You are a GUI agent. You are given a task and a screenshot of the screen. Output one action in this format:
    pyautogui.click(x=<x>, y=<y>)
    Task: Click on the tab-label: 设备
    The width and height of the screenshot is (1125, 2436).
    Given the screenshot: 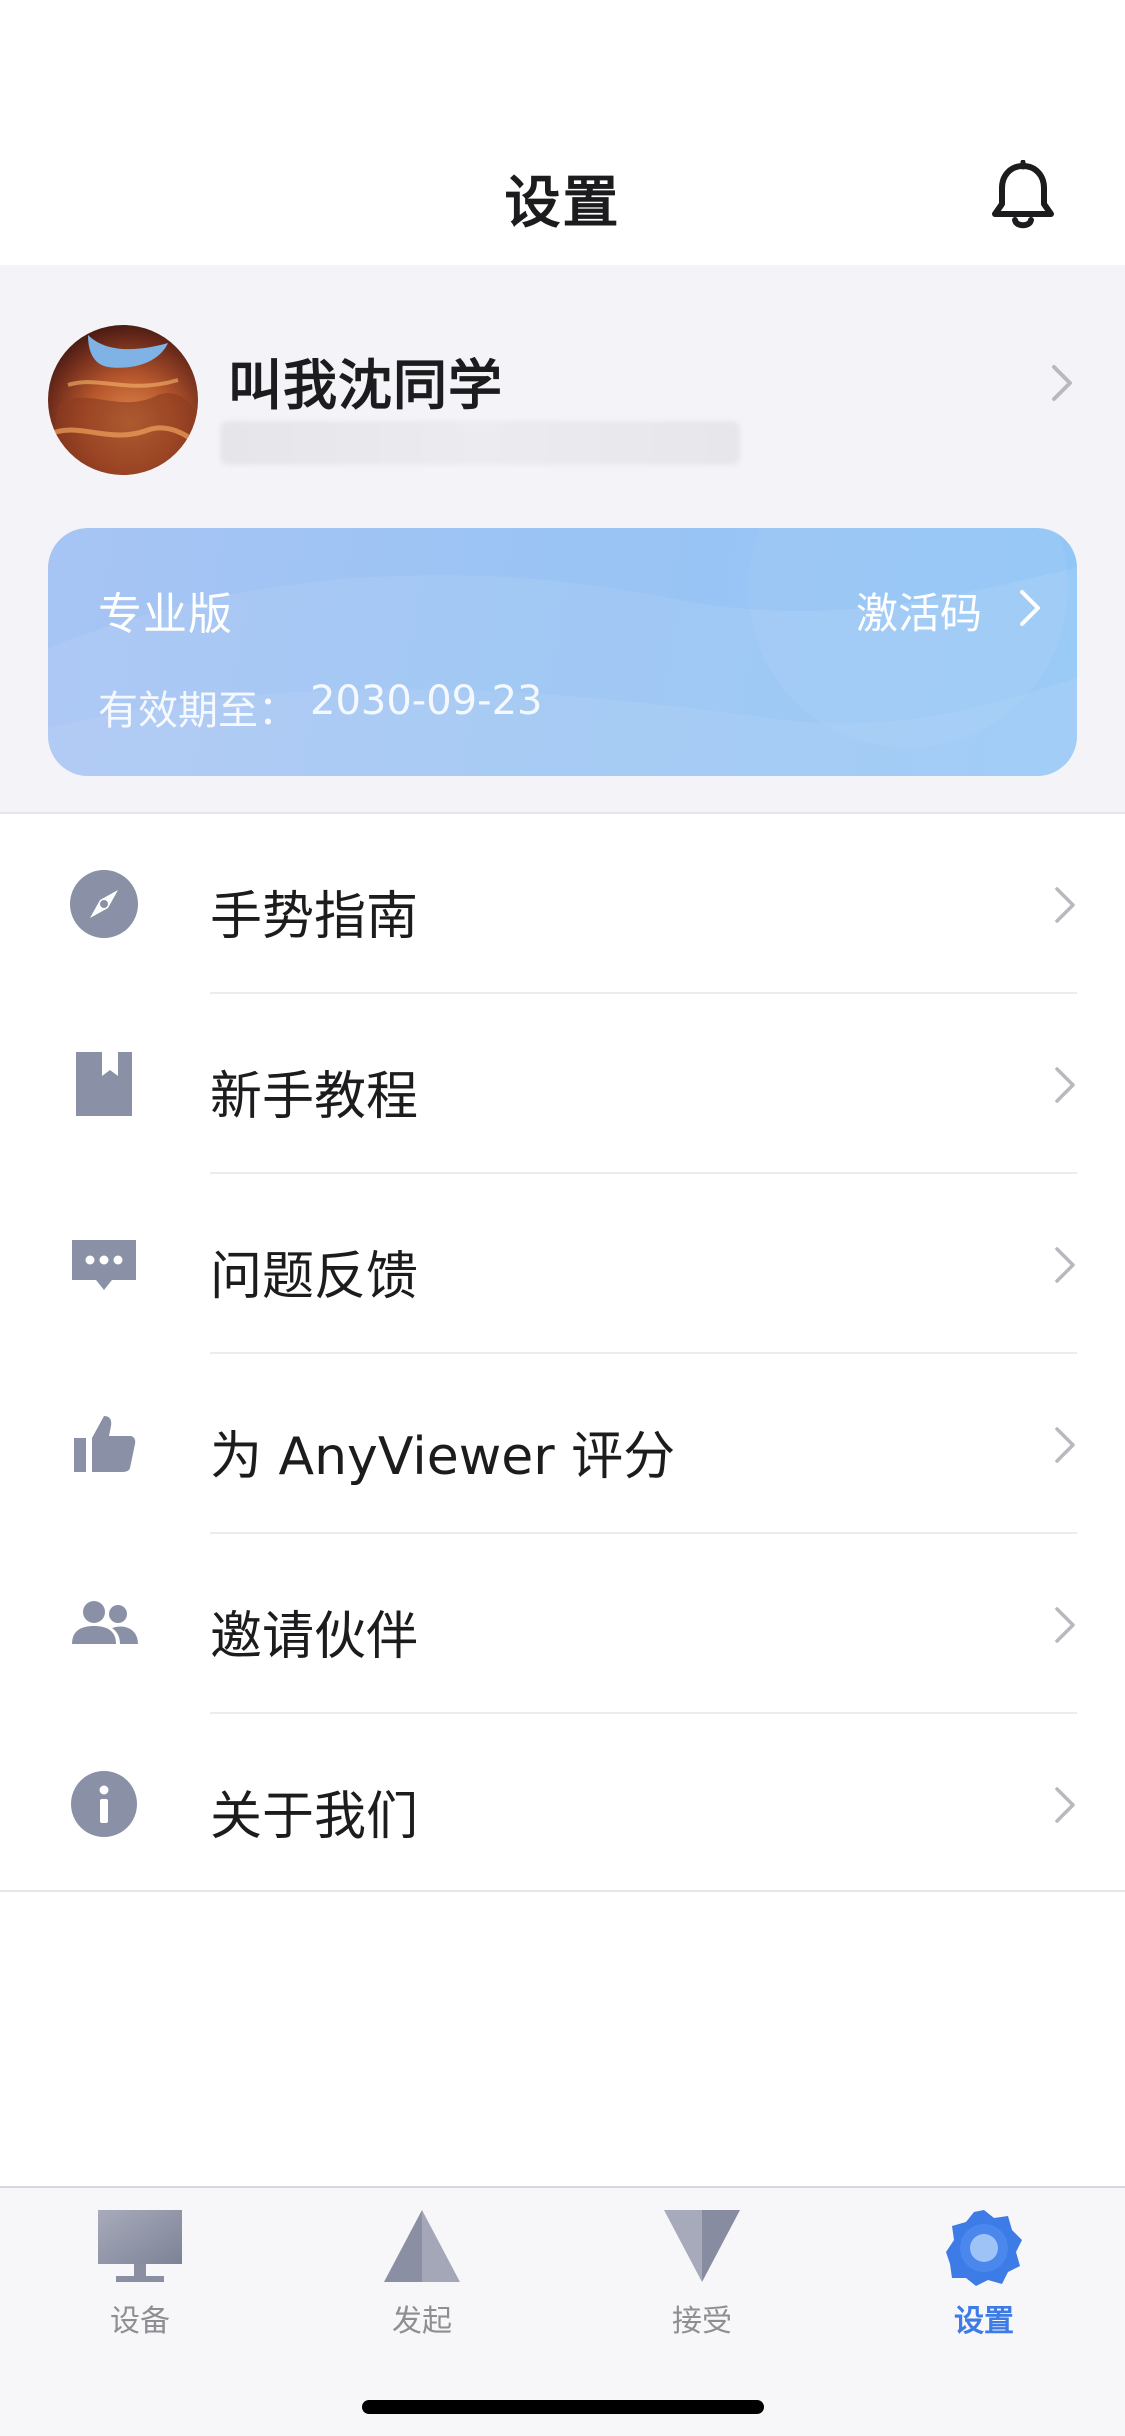 What is the action you would take?
    pyautogui.click(x=140, y=2321)
    